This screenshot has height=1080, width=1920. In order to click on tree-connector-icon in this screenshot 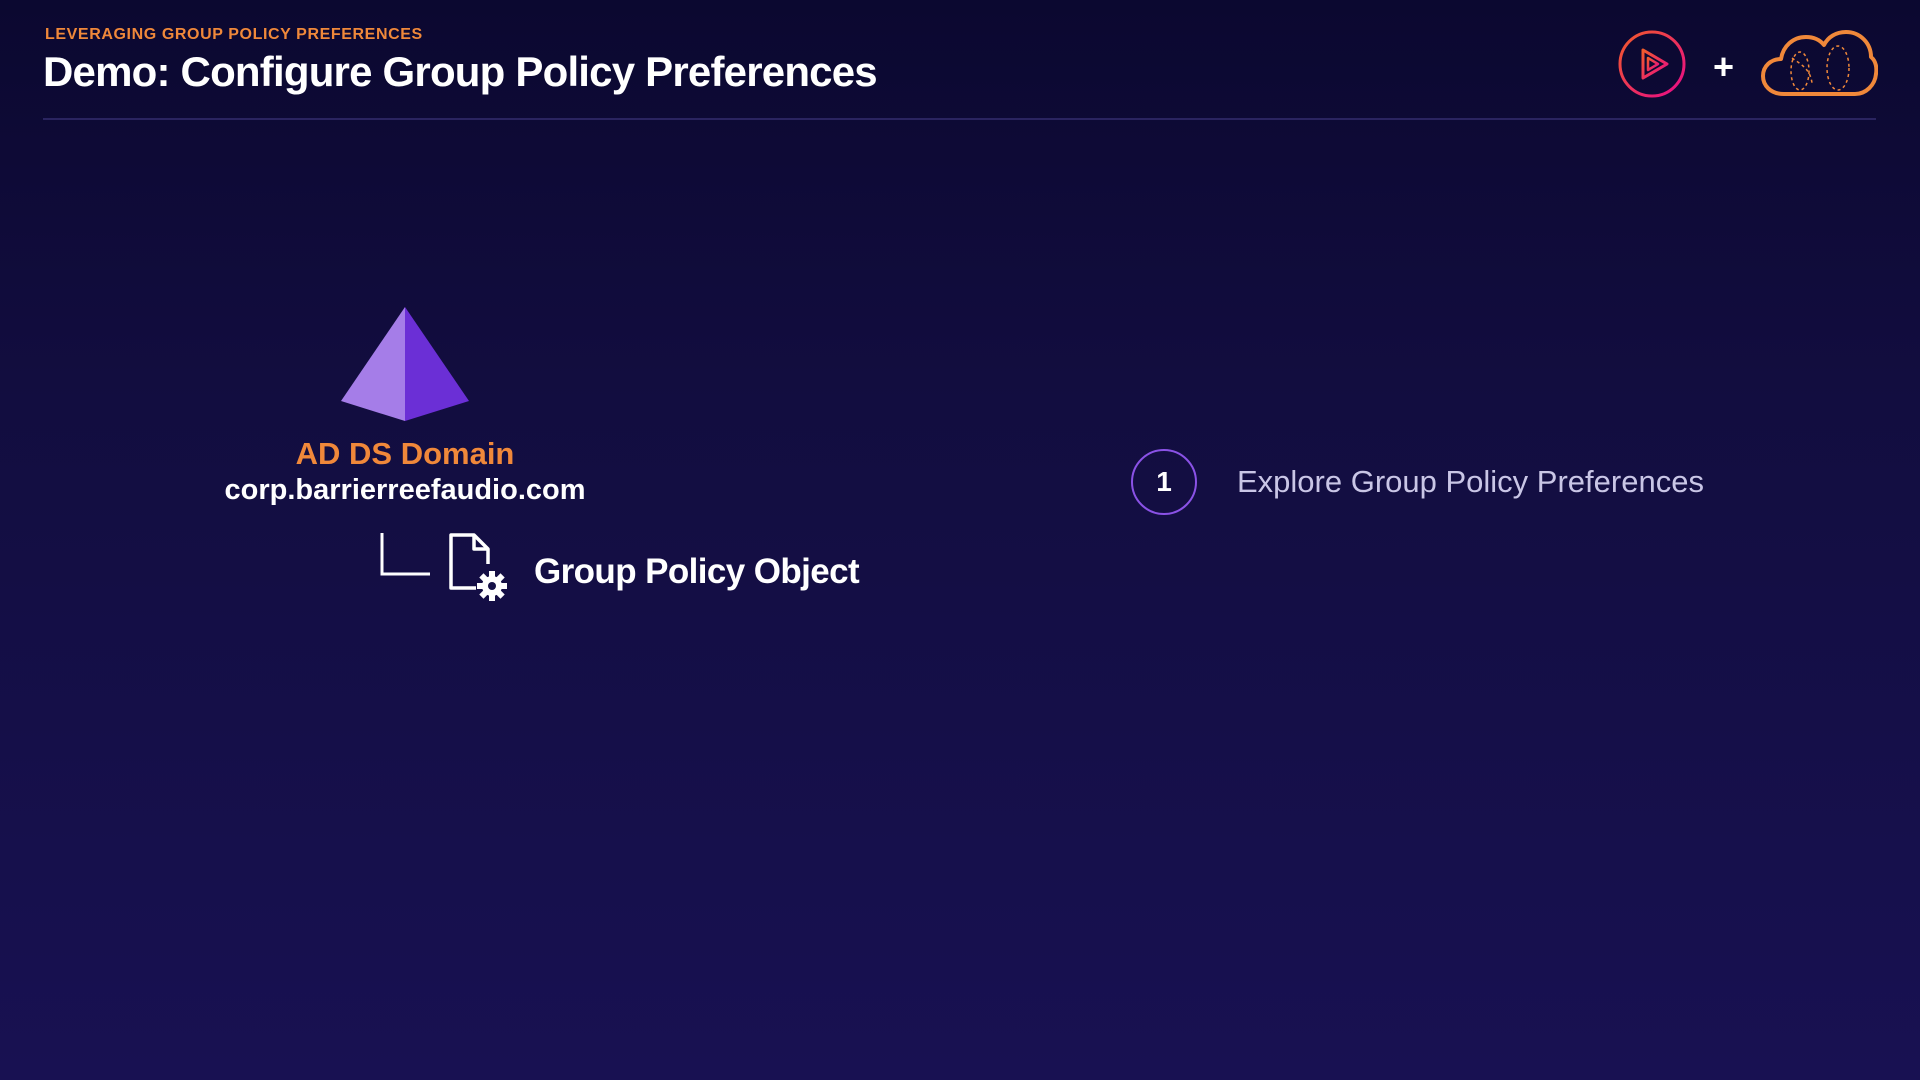, I will do `click(405, 557)`.